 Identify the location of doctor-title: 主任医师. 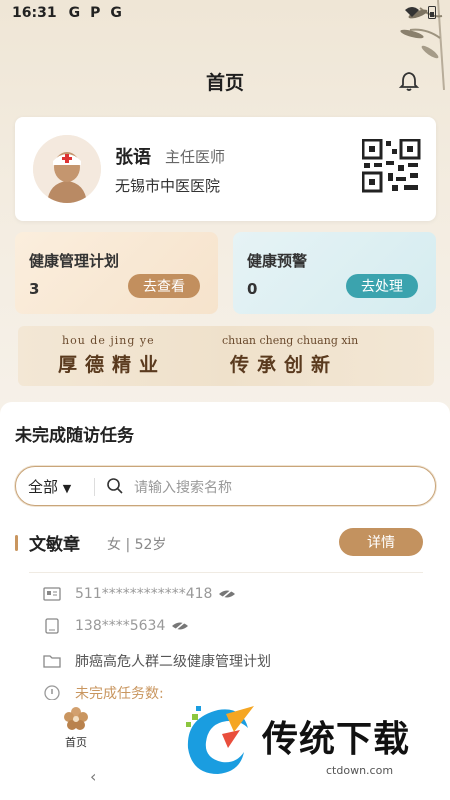
(195, 157).